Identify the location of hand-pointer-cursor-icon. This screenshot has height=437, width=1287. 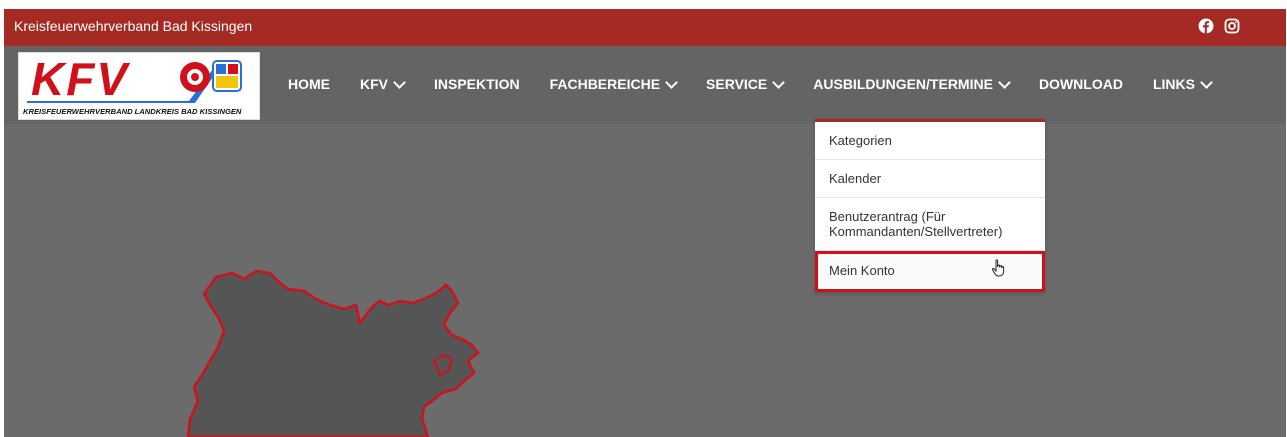
(998, 268).